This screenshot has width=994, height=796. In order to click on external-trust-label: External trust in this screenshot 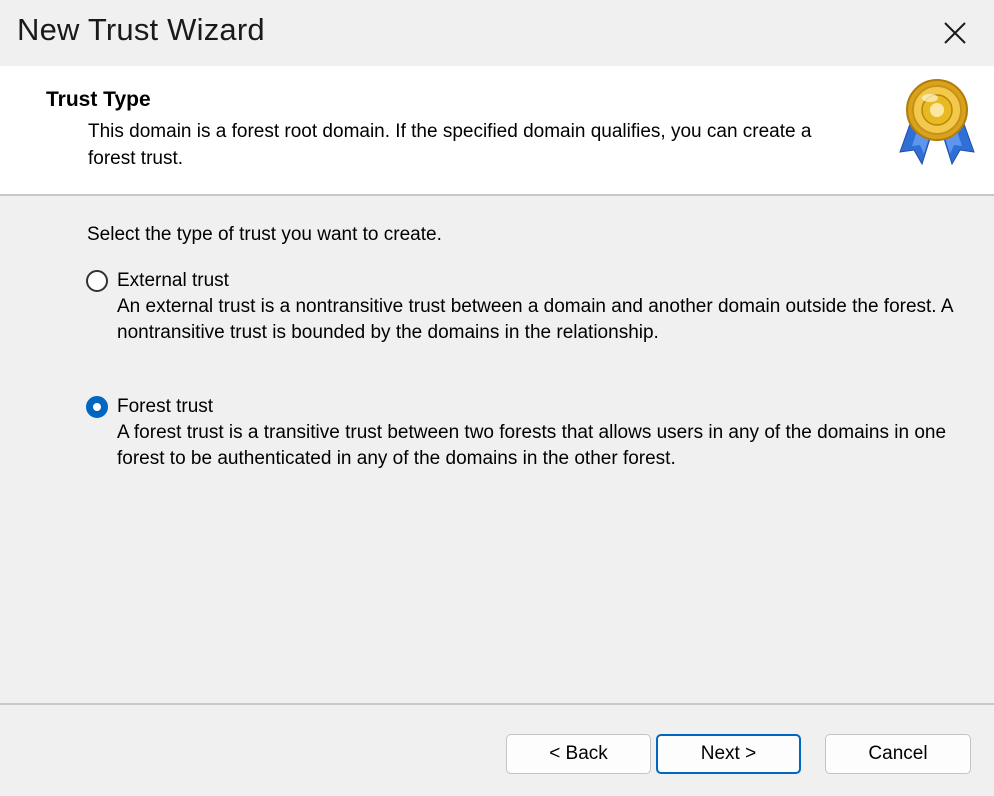, I will do `click(173, 281)`.